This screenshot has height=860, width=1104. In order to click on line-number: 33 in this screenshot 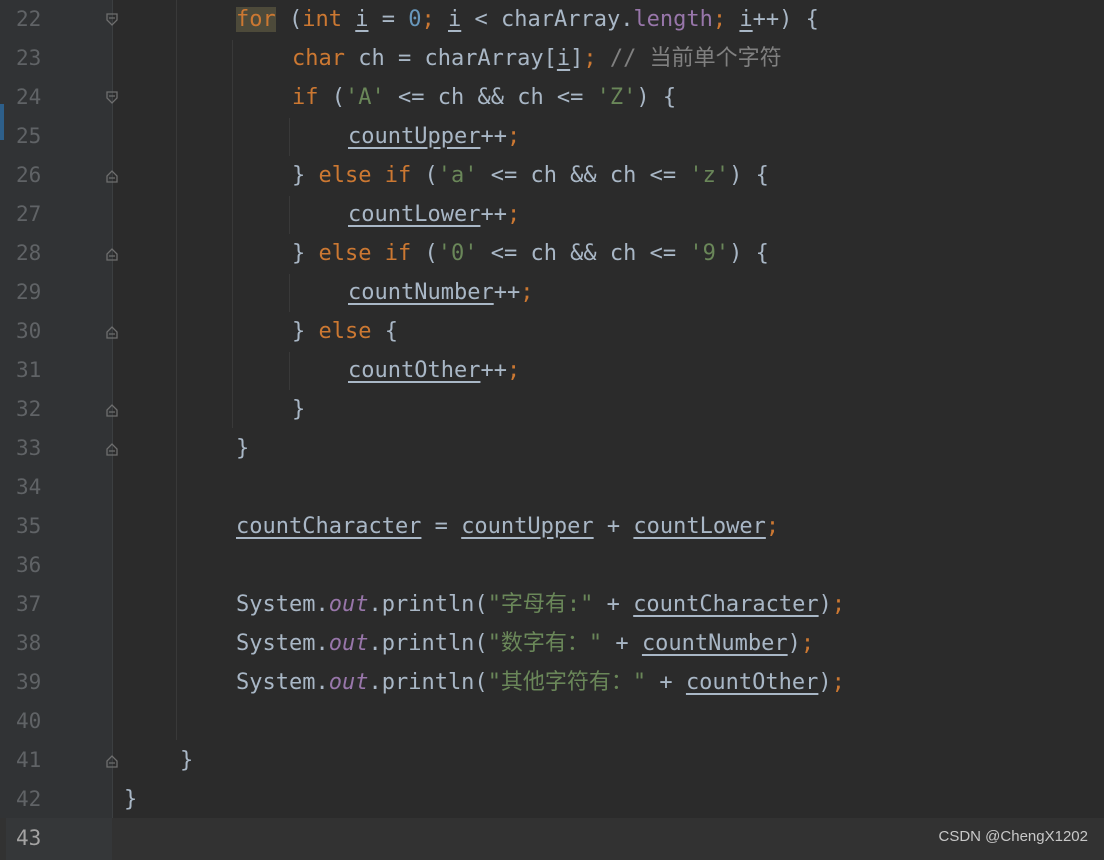, I will do `click(29, 448)`.